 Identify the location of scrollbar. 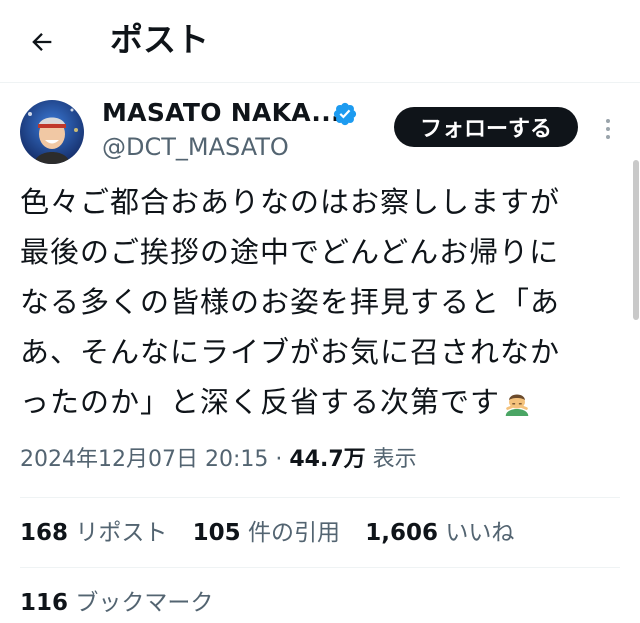
(636, 240).